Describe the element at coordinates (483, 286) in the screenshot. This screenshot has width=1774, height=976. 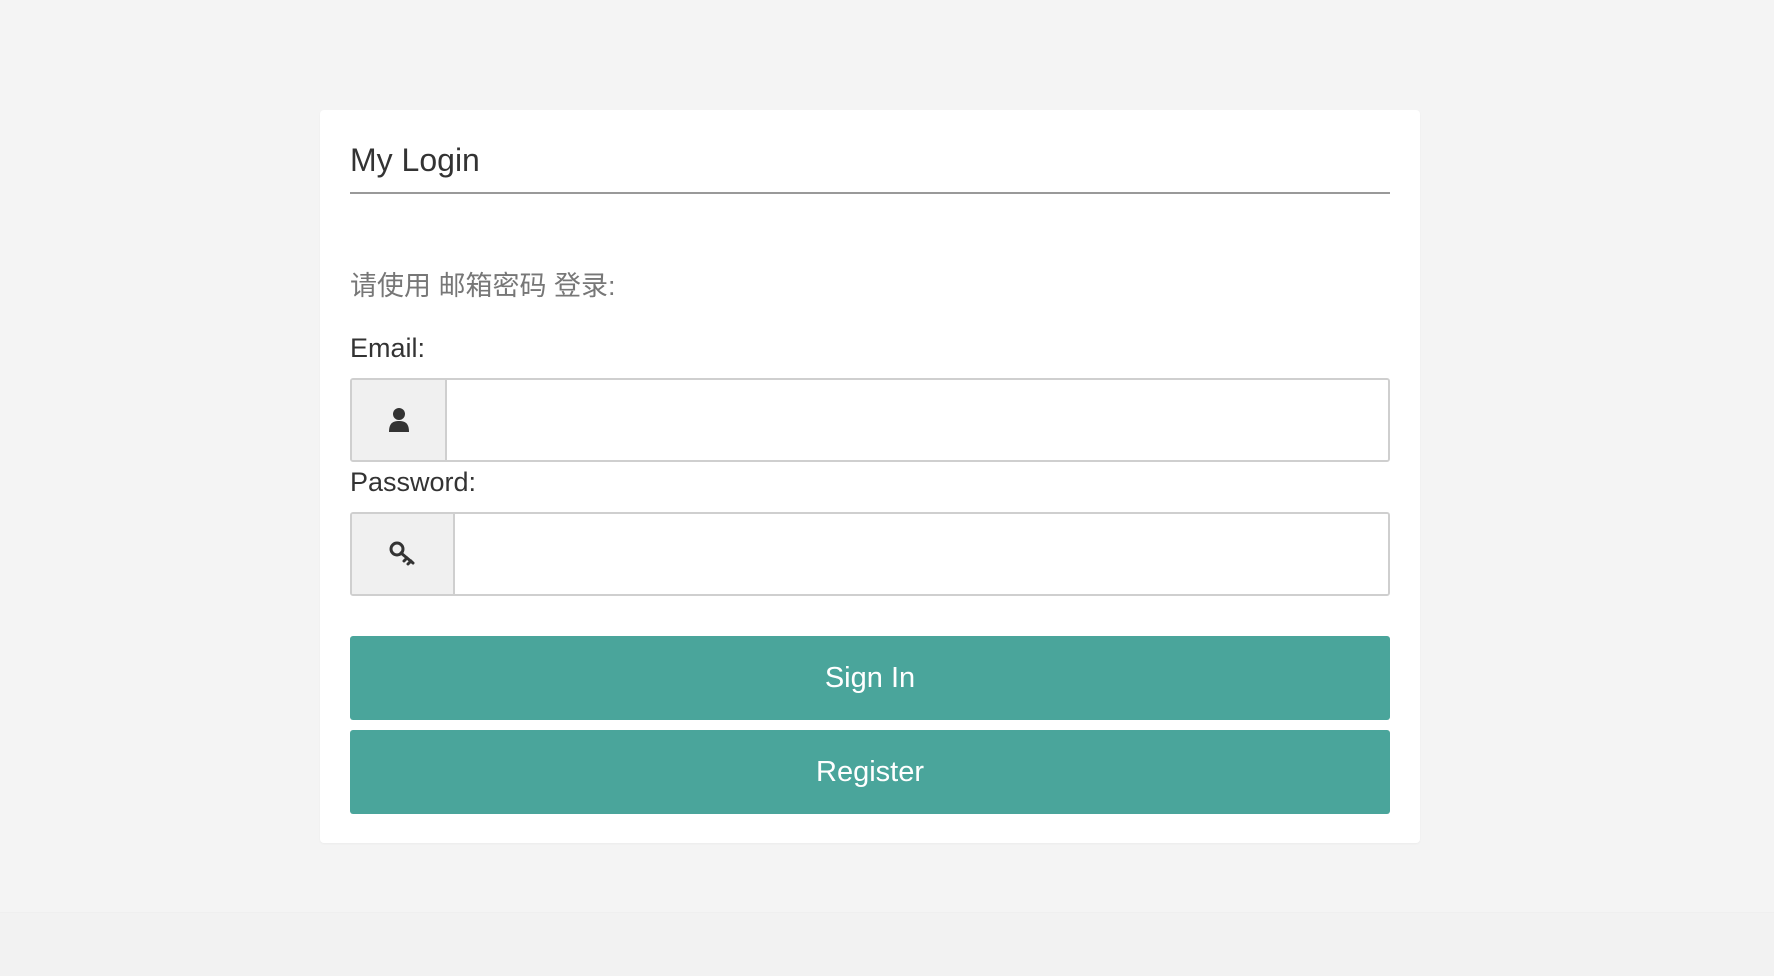
I see `login-hint: 请使用 邮箱密码 登录:` at that location.